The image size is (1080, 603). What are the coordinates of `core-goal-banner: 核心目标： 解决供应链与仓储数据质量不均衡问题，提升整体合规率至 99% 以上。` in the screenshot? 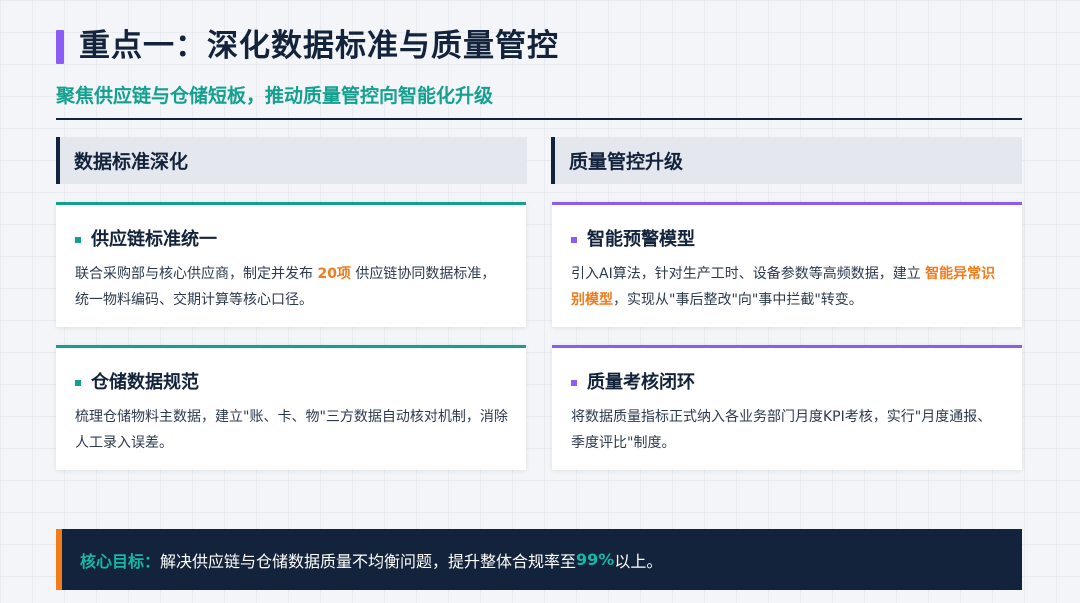 It's located at (539, 559).